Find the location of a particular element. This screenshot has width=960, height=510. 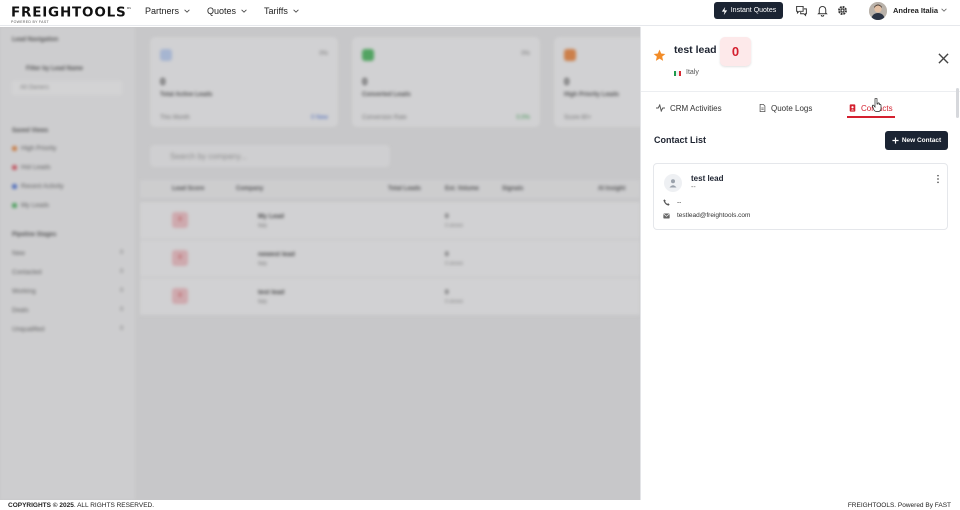

chat-icon is located at coordinates (801, 10).